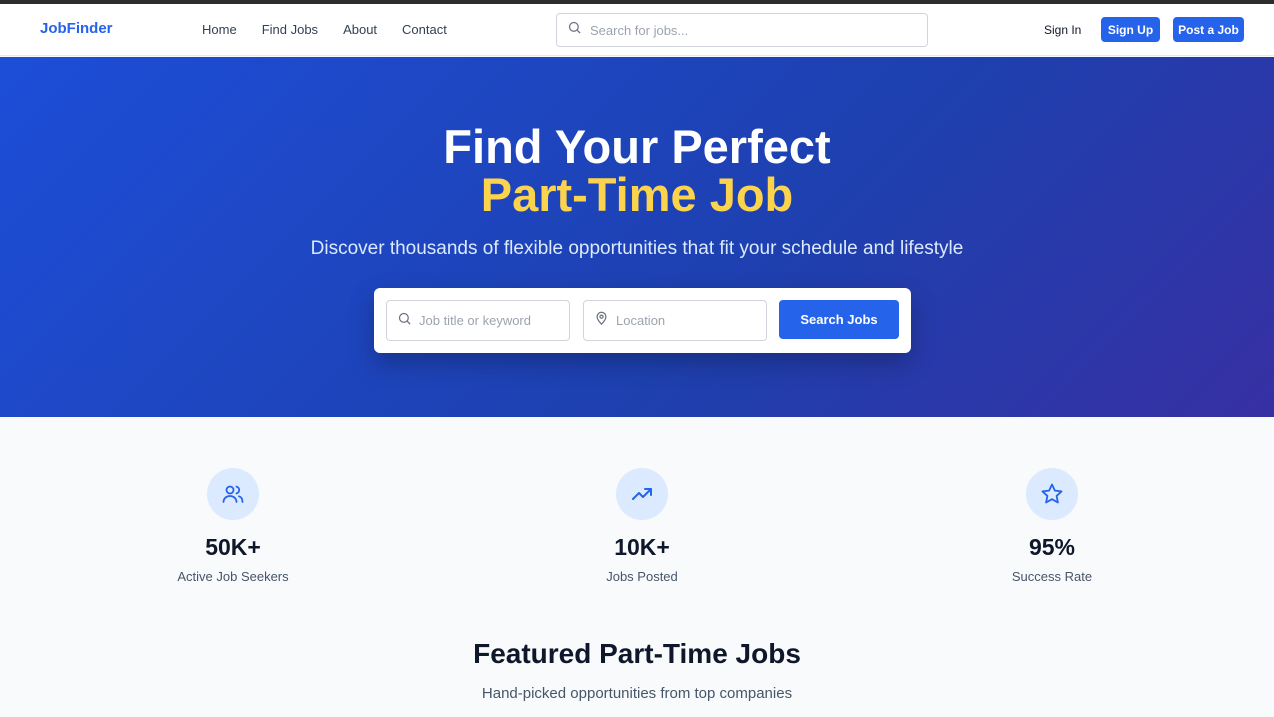  Describe the element at coordinates (1062, 30) in the screenshot. I see `sign-in-button: Sign In` at that location.